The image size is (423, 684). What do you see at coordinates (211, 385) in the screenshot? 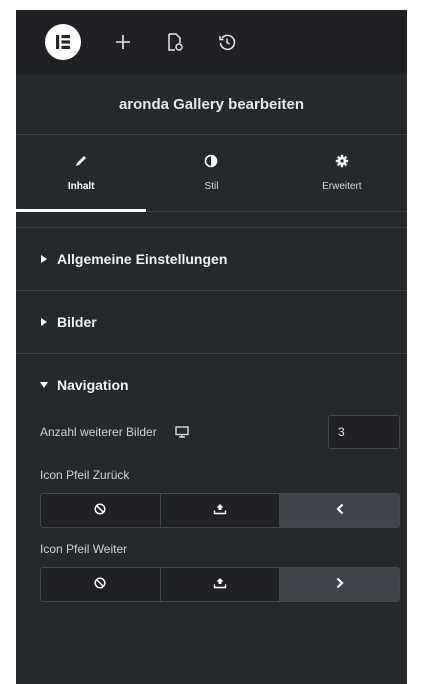
I see `section-navigation-header: Navigation` at bounding box center [211, 385].